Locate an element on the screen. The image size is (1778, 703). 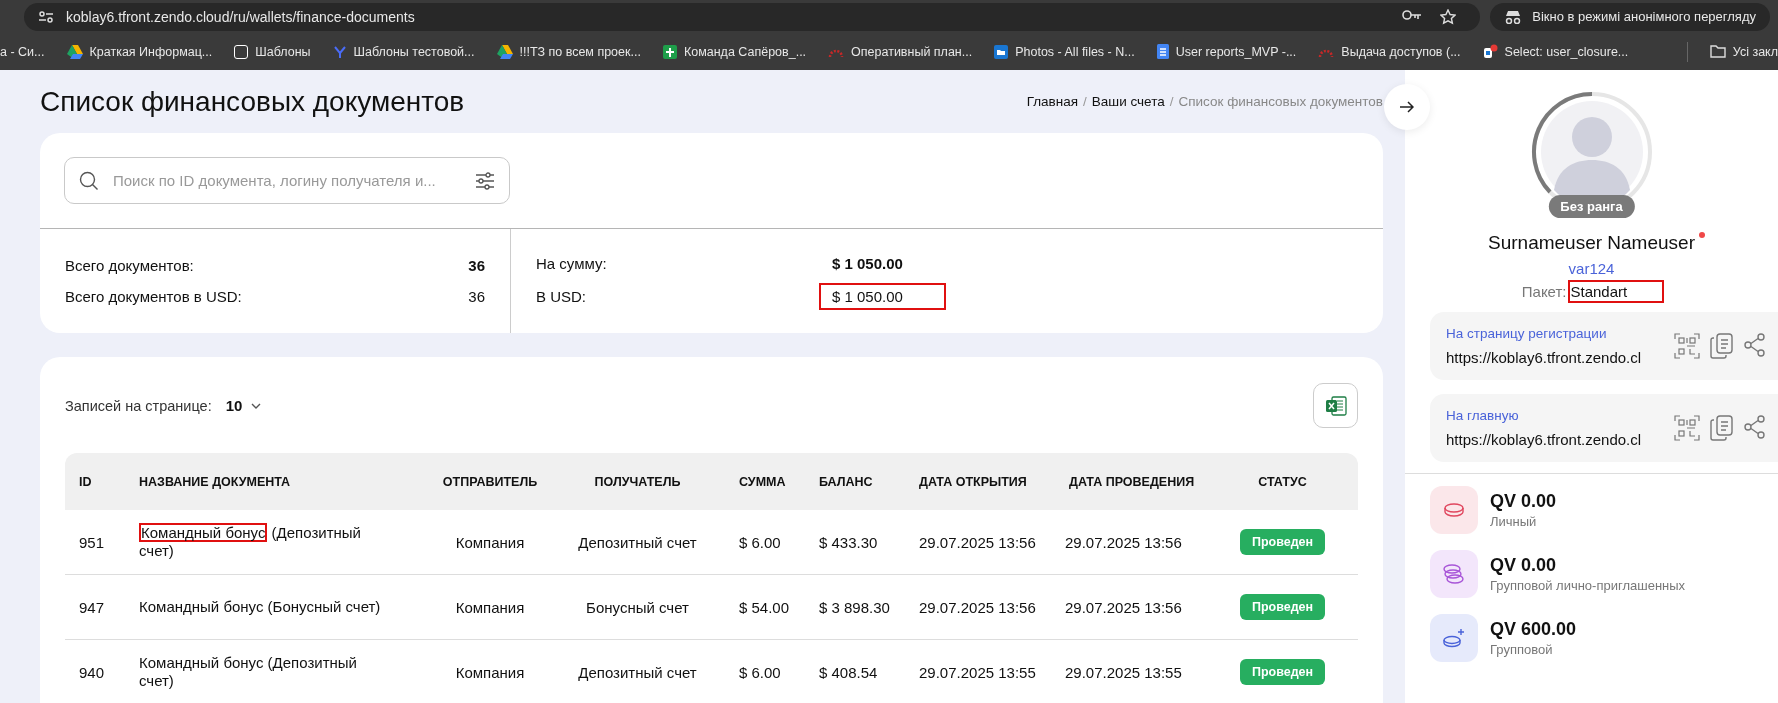
column-header: СТАТУС is located at coordinates (1282, 481).